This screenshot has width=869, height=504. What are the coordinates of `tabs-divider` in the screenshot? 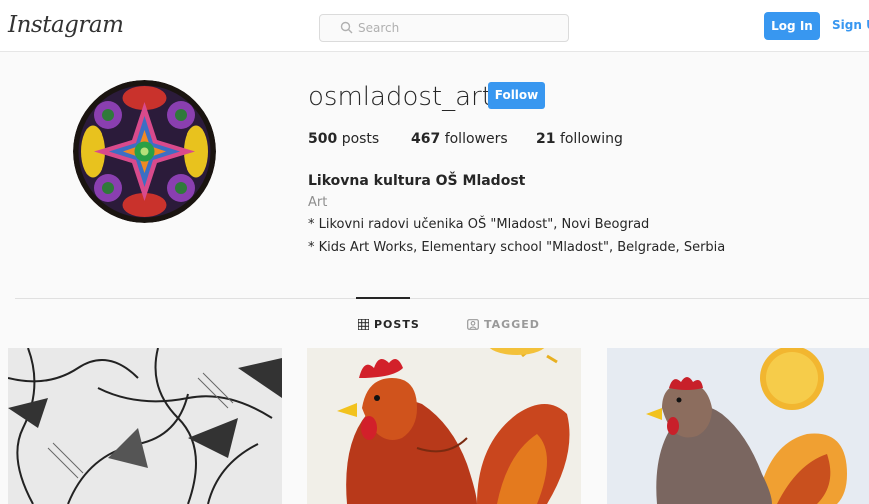 It's located at (442, 298).